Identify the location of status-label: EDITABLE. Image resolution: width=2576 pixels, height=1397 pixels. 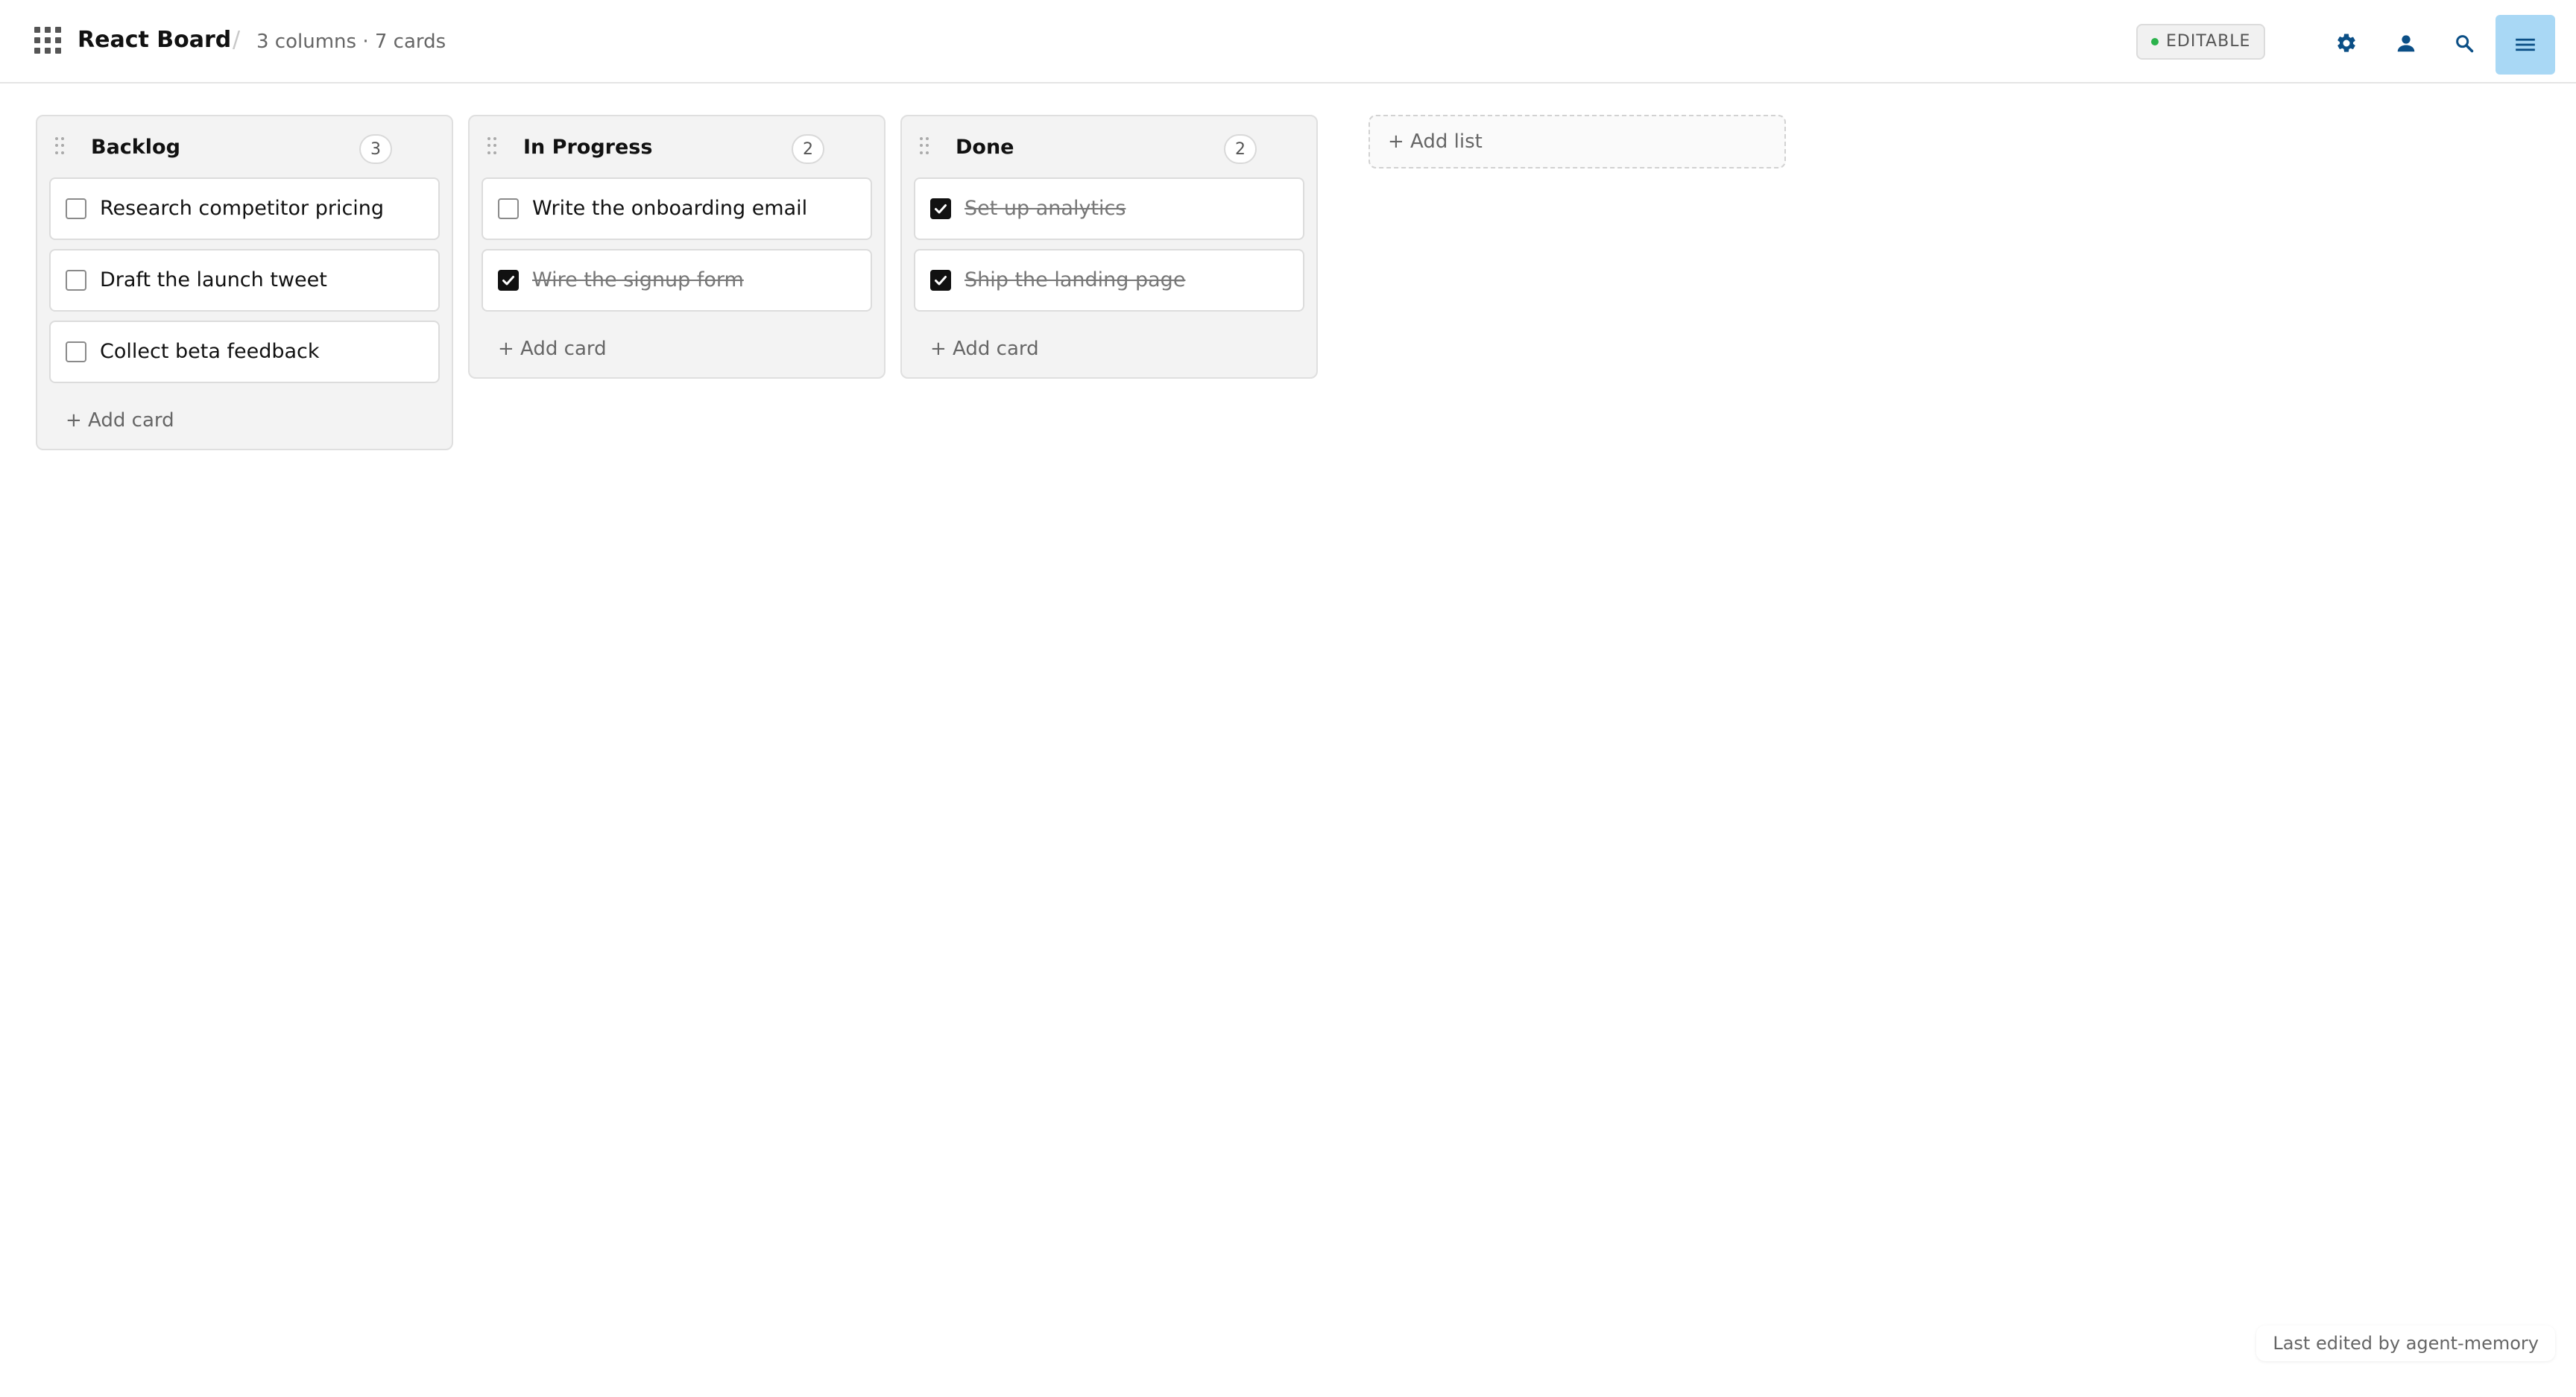
(2208, 41).